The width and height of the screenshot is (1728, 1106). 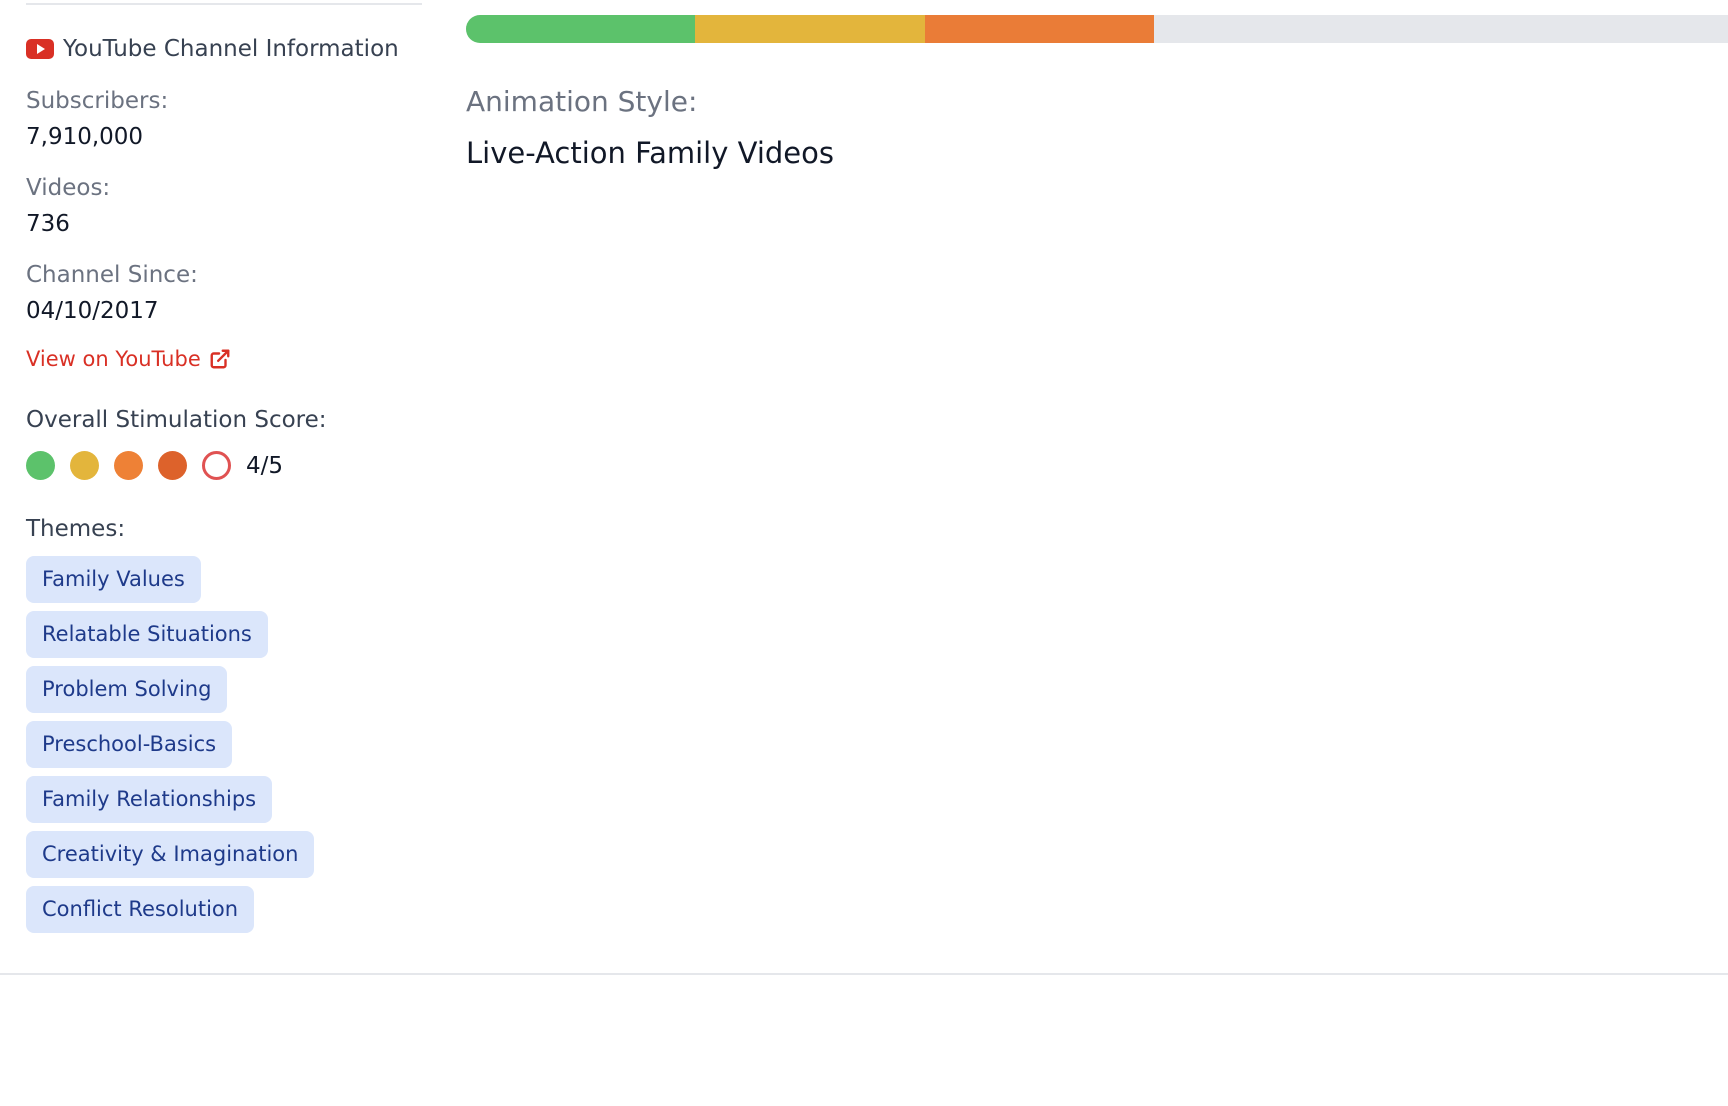 I want to click on stimulation-score-value: 4/5, so click(x=265, y=465).